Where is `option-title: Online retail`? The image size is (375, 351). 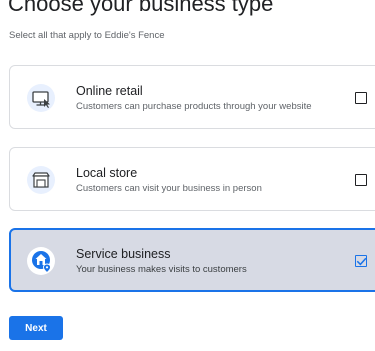
option-title: Online retail is located at coordinates (109, 91).